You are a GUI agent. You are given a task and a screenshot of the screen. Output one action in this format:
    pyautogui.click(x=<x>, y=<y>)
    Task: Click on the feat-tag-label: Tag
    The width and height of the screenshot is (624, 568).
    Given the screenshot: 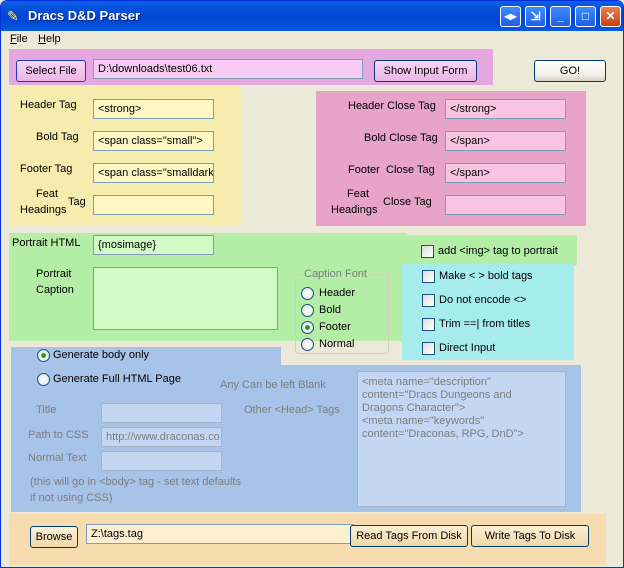 What is the action you would take?
    pyautogui.click(x=77, y=202)
    